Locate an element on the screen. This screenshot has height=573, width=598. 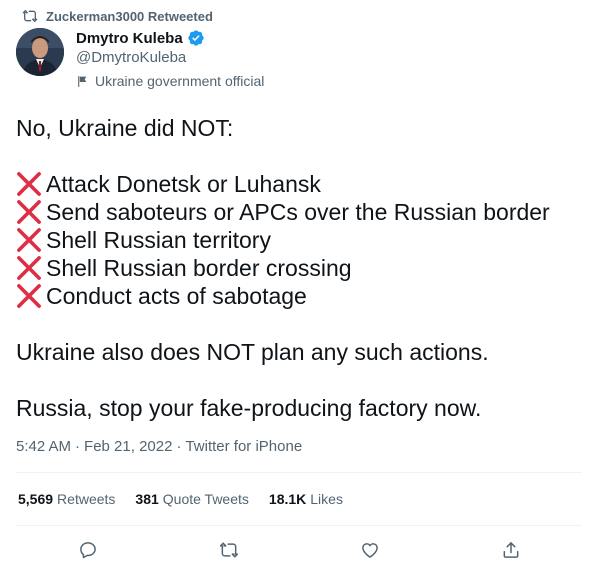
retweets-stat: 5,569 Retweets is located at coordinates (66, 499).